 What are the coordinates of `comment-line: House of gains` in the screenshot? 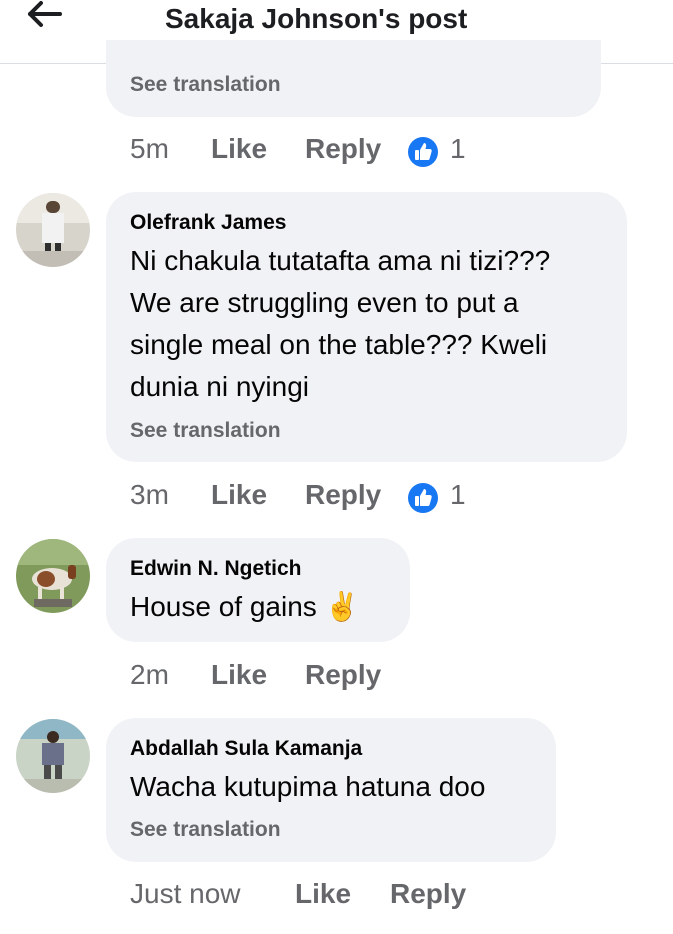 It's located at (223, 606).